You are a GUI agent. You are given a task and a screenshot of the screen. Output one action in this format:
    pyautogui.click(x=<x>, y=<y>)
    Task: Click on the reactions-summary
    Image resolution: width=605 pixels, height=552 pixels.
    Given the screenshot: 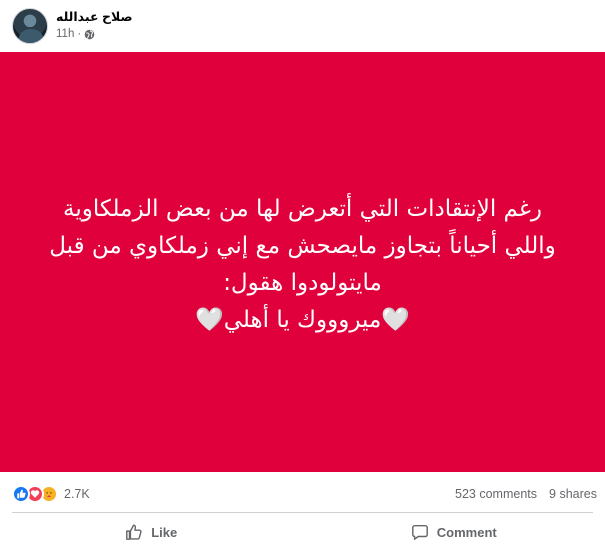 What is the action you would take?
    pyautogui.click(x=35, y=494)
    